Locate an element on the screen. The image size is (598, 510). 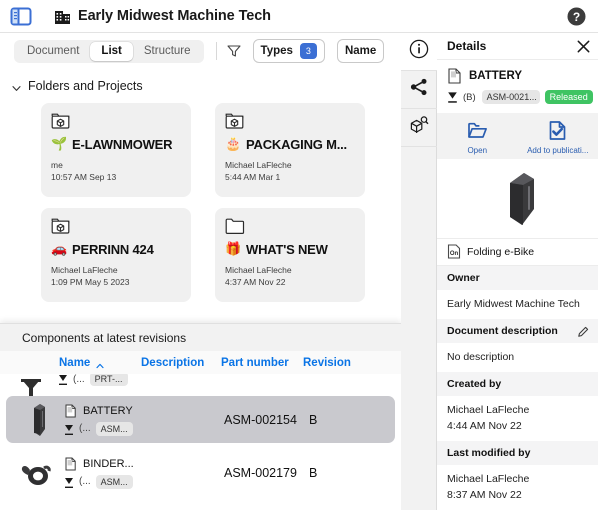
types-filter-button: Types 3 is located at coordinates (288, 51).